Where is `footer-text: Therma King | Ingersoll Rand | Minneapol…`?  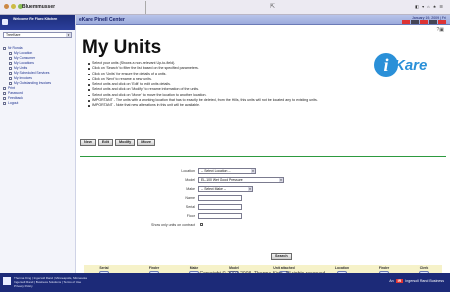
footer-text: Therma King | Ingersoll Rand | Minneapol… is located at coordinates (50, 282).